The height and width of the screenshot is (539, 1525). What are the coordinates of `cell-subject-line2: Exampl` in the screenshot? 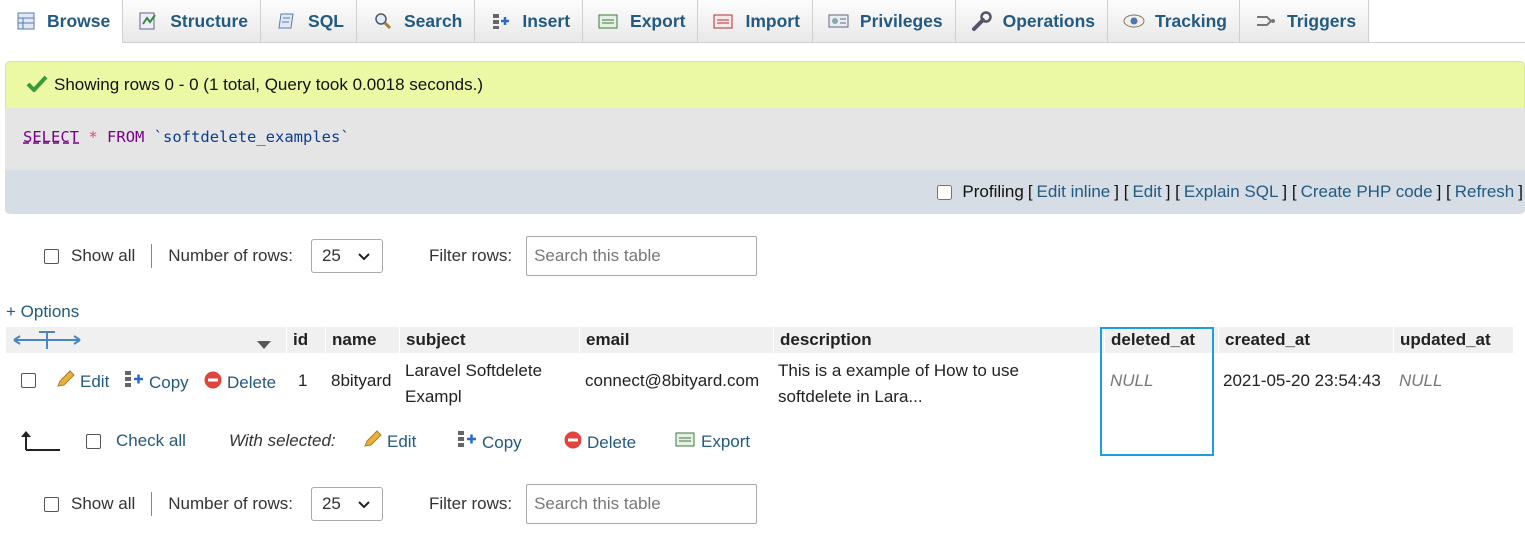 It's located at (433, 396).